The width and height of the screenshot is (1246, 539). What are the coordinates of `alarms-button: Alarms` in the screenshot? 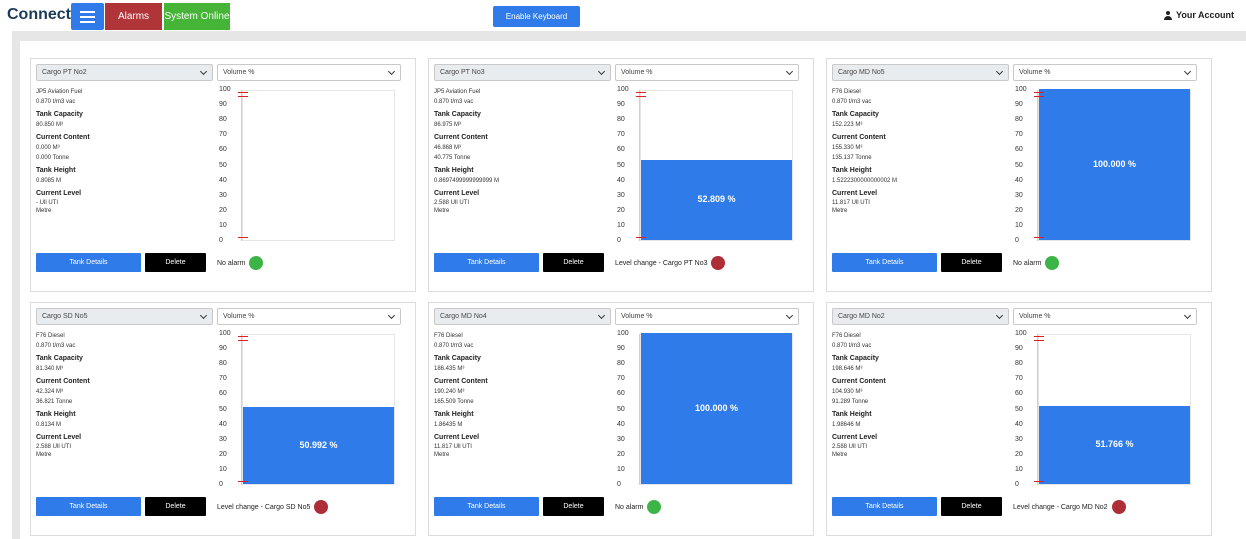 It's located at (133, 16).